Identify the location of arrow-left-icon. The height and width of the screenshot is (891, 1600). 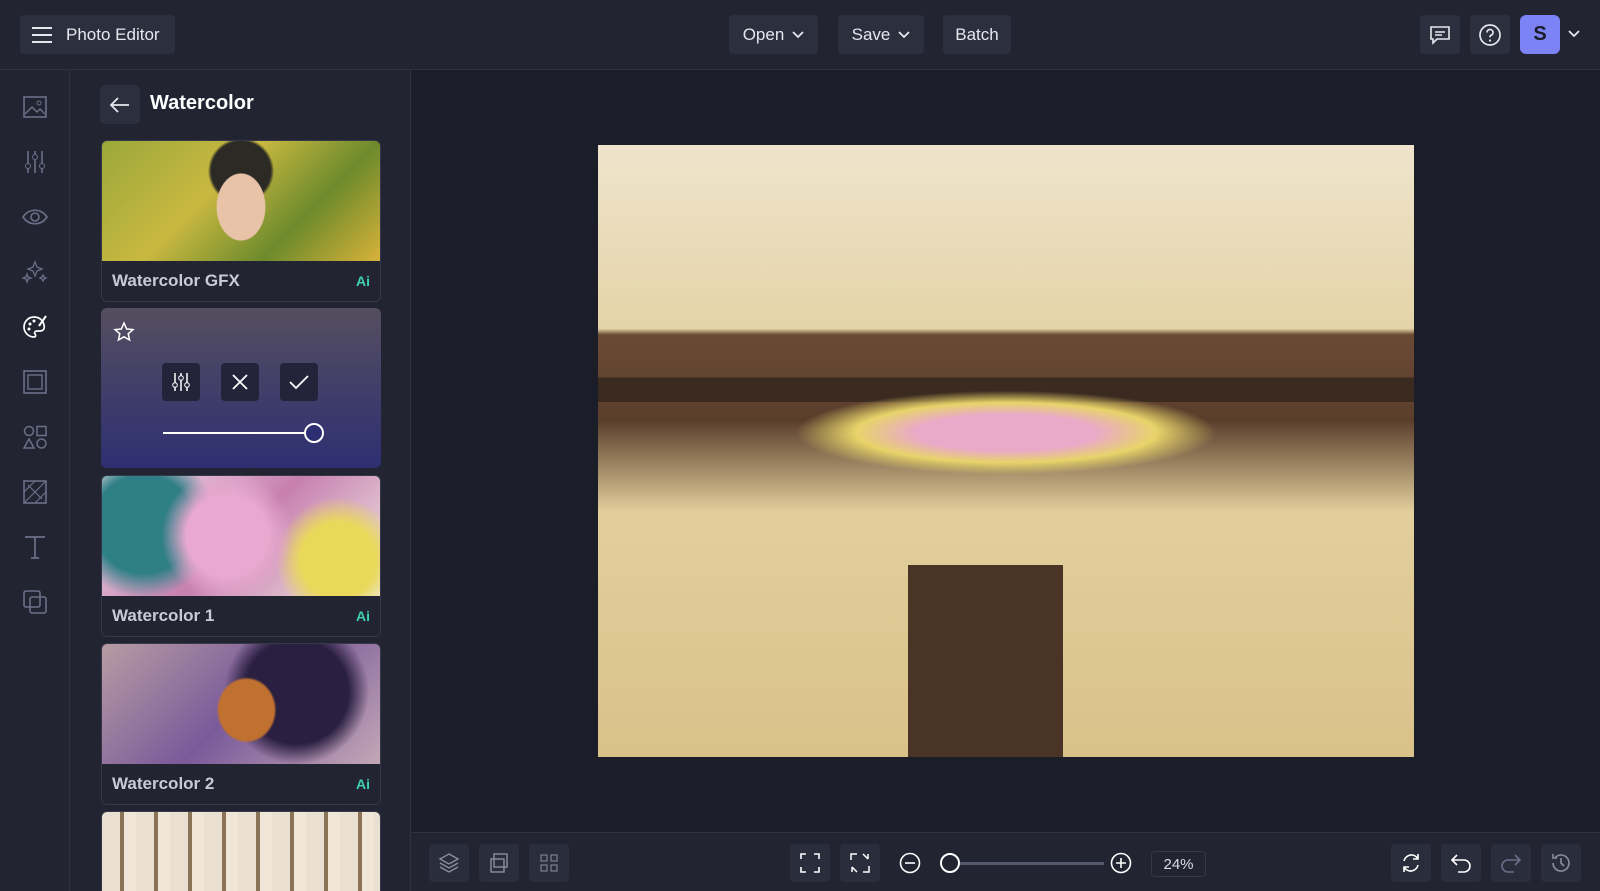
(120, 104).